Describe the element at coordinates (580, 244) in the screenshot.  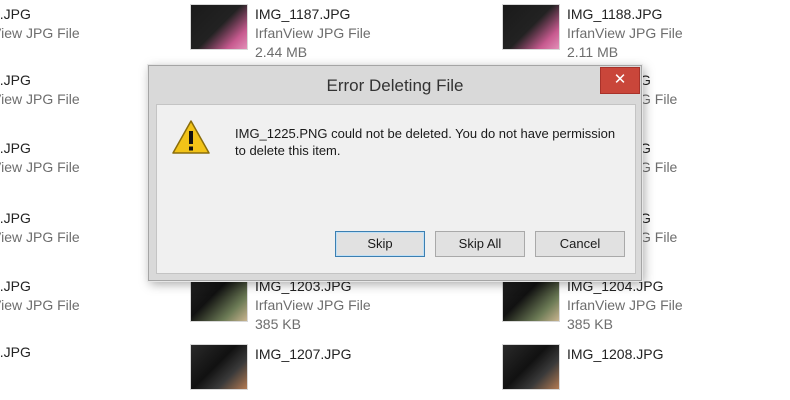
I see `cancel-button: Cancel` at that location.